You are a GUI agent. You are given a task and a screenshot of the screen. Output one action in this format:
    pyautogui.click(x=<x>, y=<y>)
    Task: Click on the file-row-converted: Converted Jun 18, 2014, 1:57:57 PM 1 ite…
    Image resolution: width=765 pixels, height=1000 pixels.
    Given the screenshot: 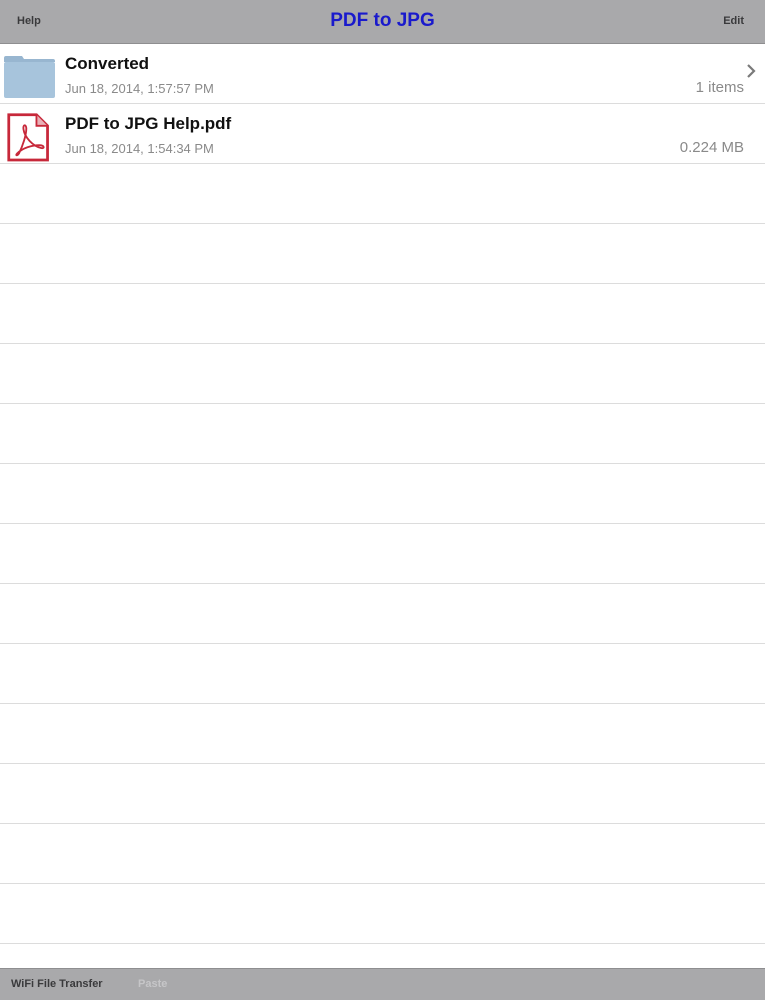 What is the action you would take?
    pyautogui.click(x=382, y=74)
    